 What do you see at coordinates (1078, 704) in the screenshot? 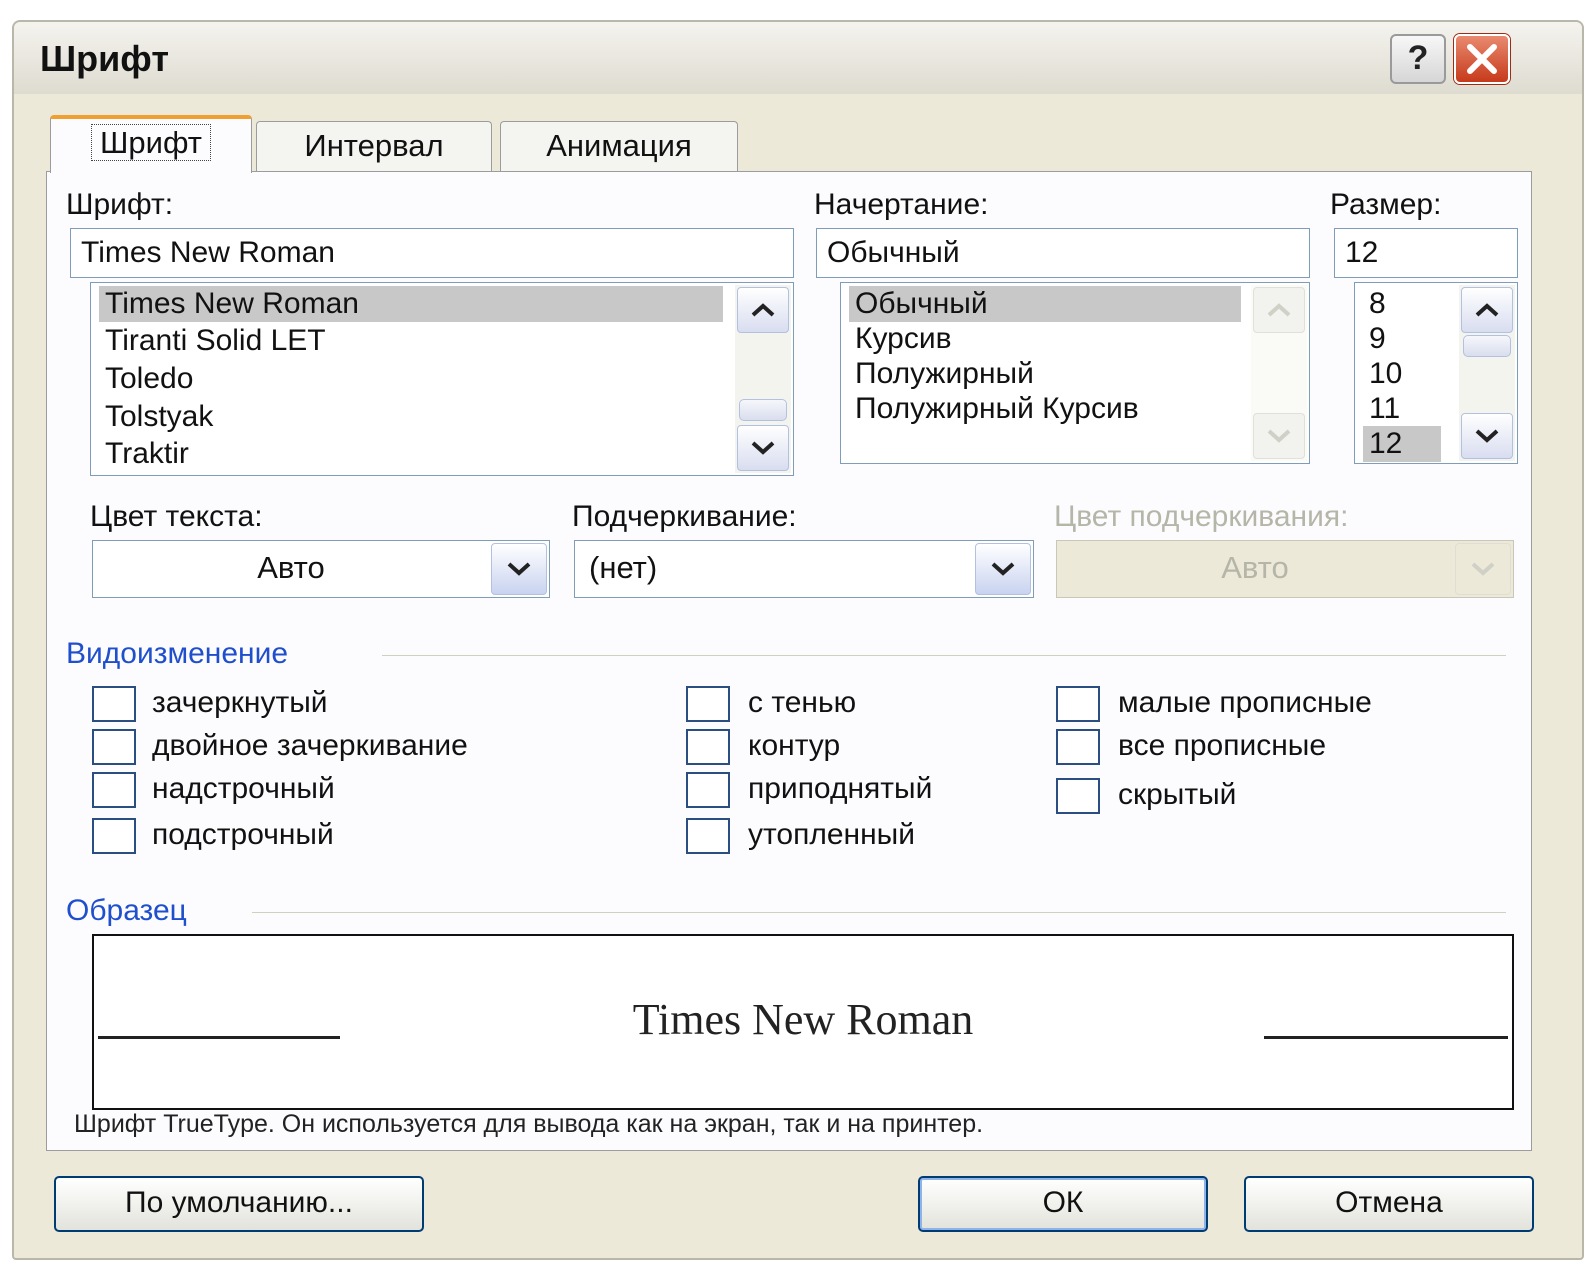
I see `small-caps-checkbox` at bounding box center [1078, 704].